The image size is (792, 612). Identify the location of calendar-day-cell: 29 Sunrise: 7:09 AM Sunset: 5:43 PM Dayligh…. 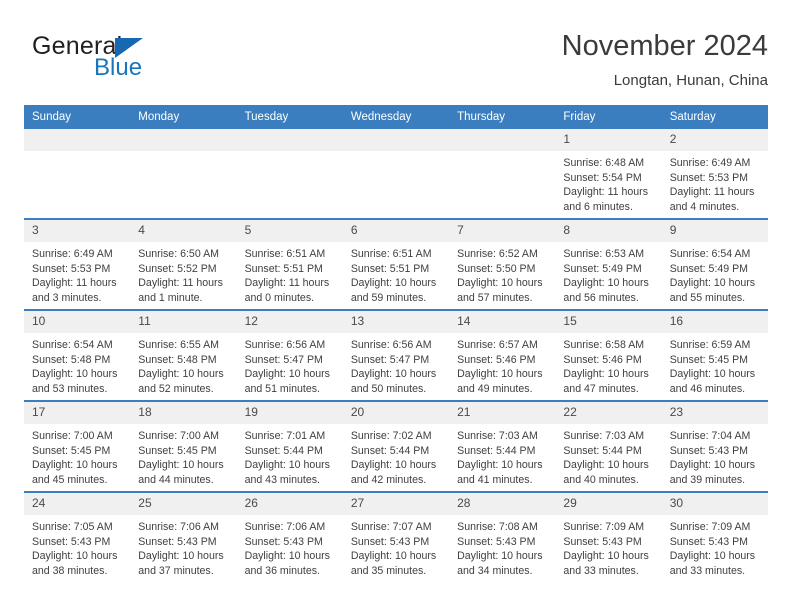
(608, 536).